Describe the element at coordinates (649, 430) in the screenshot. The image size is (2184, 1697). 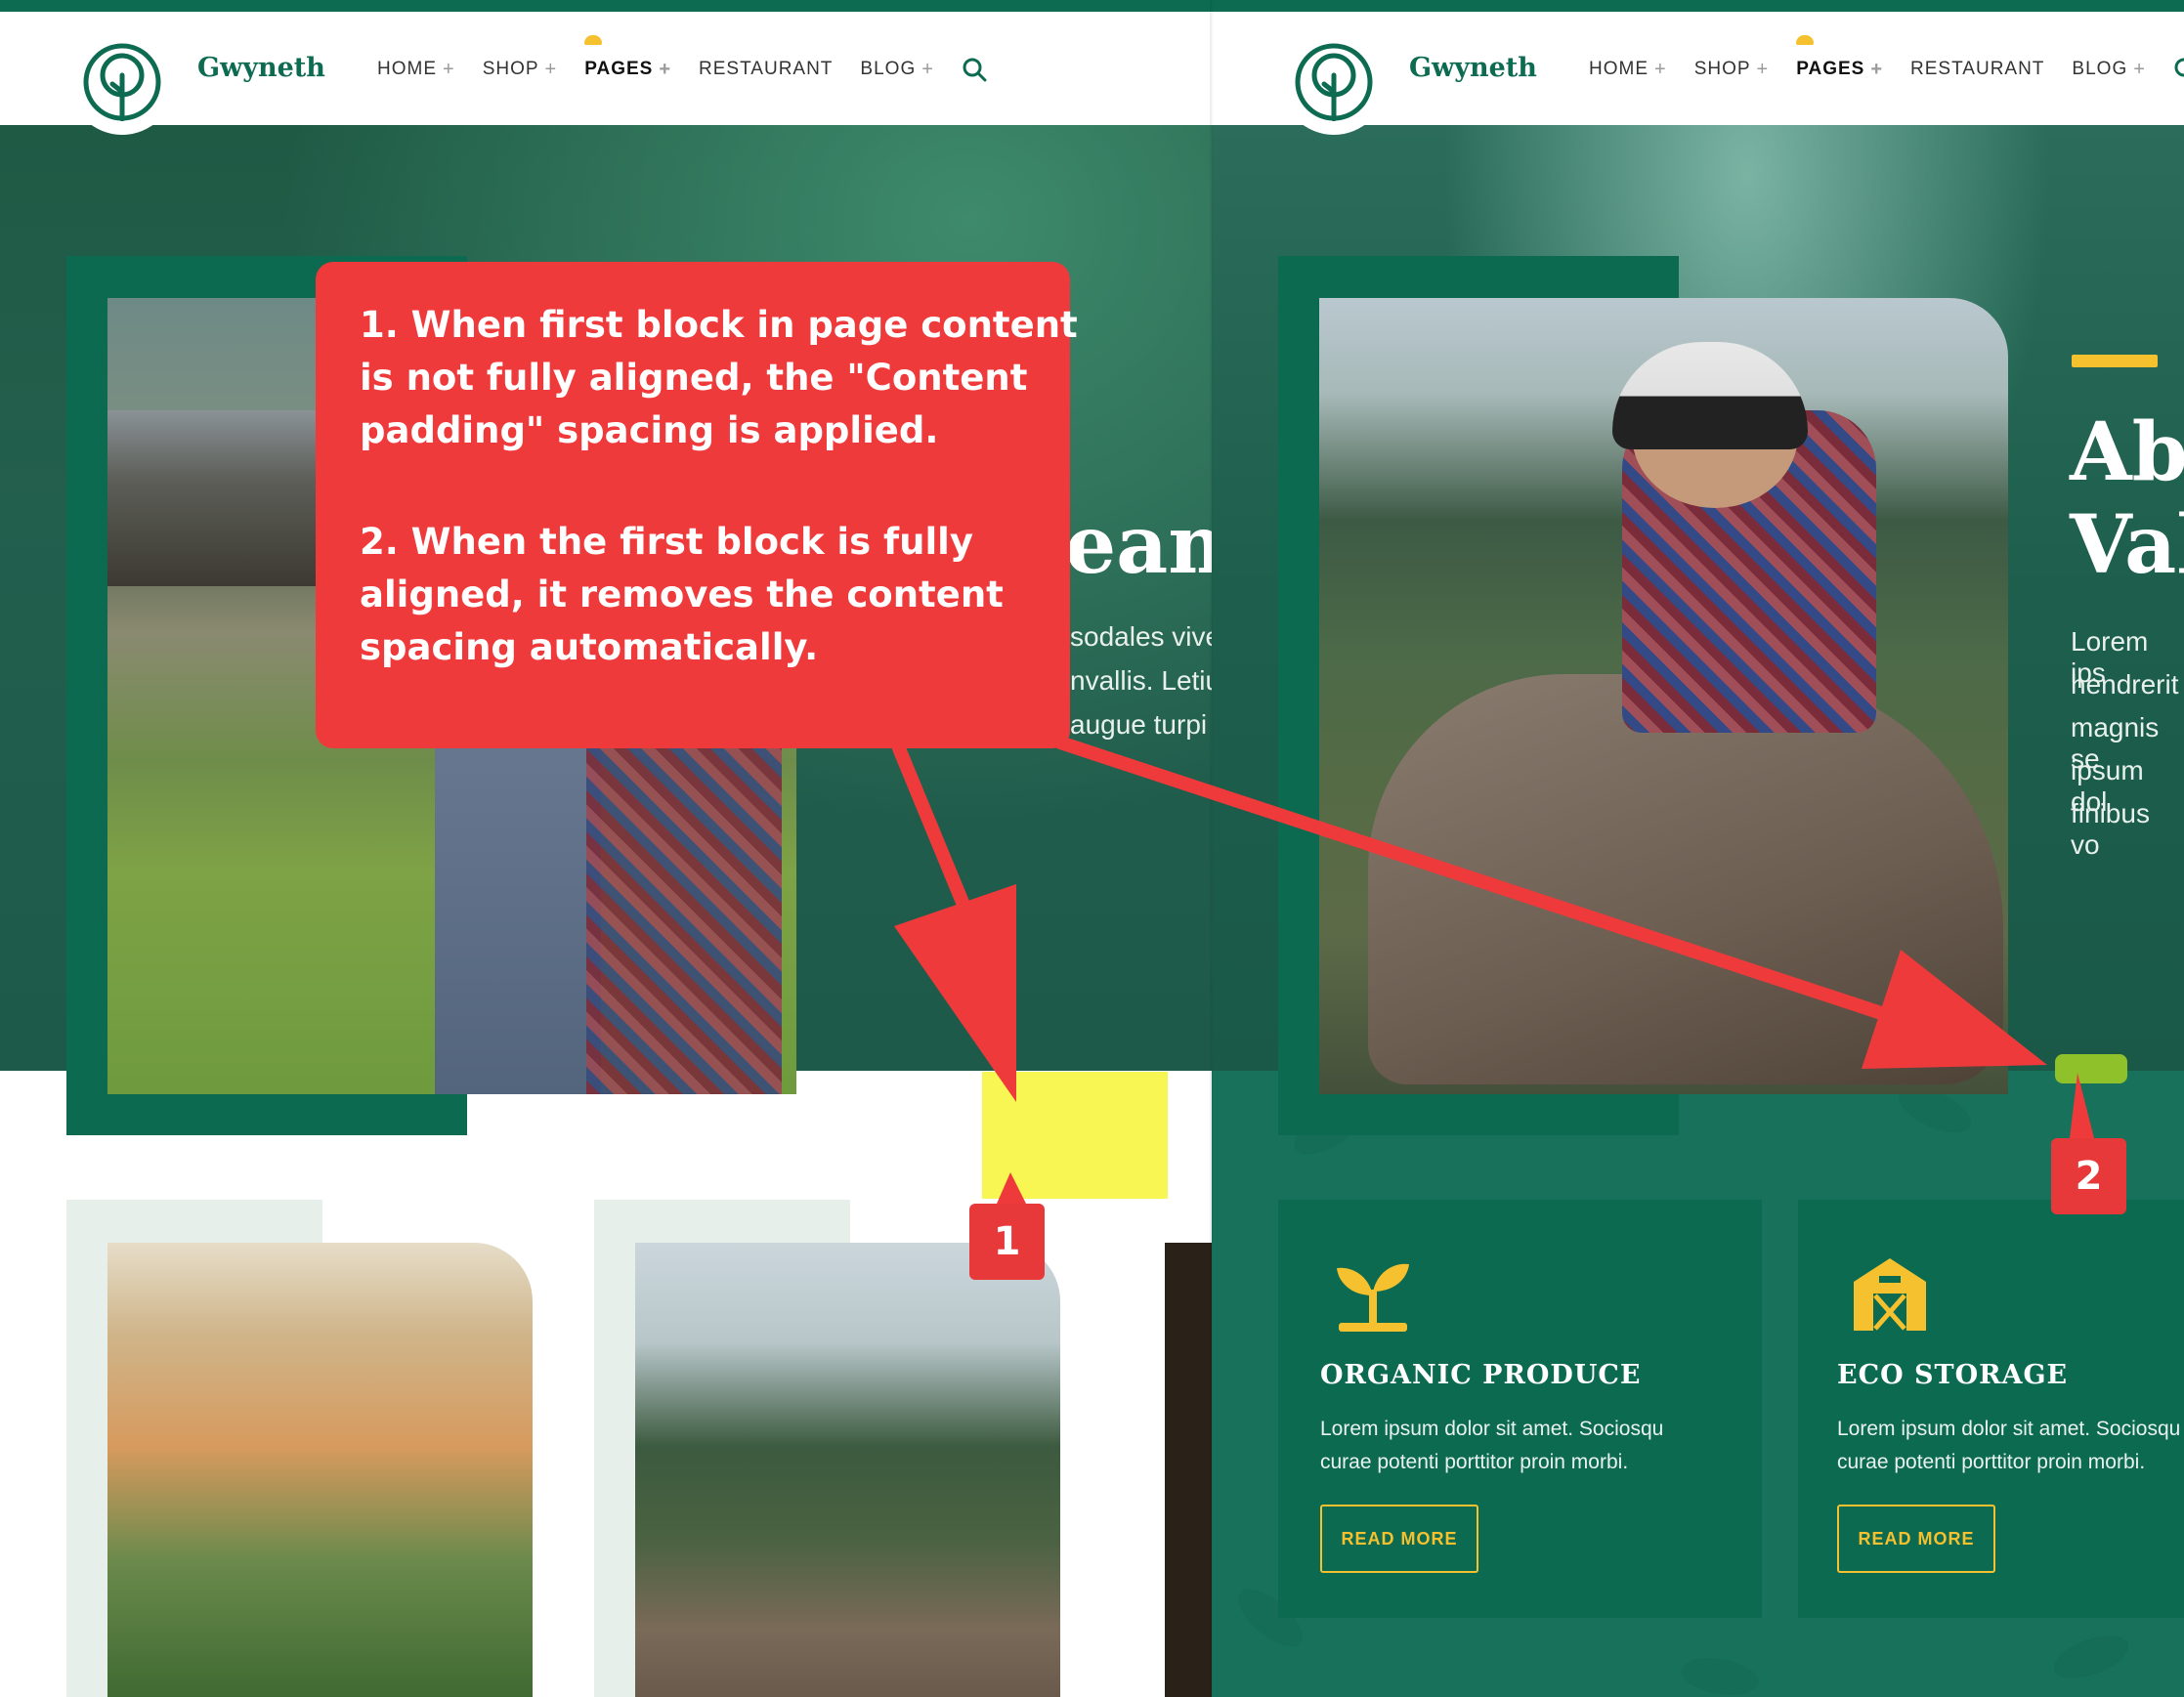
I see `callout-line-3: padding" spacing is applied.` at that location.